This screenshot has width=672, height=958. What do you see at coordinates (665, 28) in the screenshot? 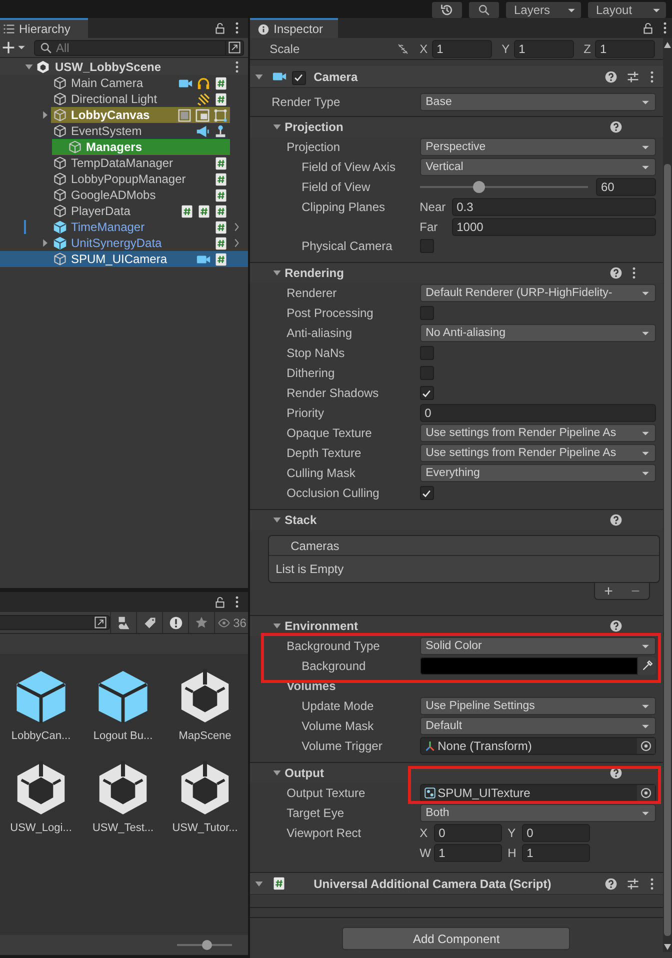
I see `more-menu-icon` at bounding box center [665, 28].